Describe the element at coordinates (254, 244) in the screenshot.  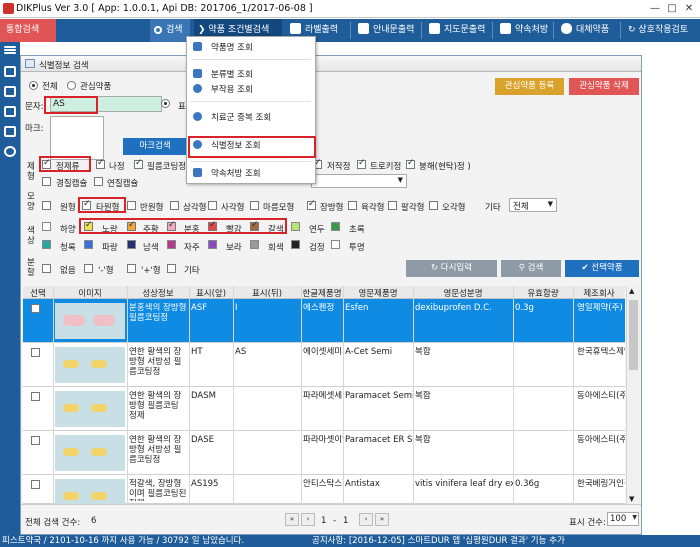
I see `color-gray-swatch` at that location.